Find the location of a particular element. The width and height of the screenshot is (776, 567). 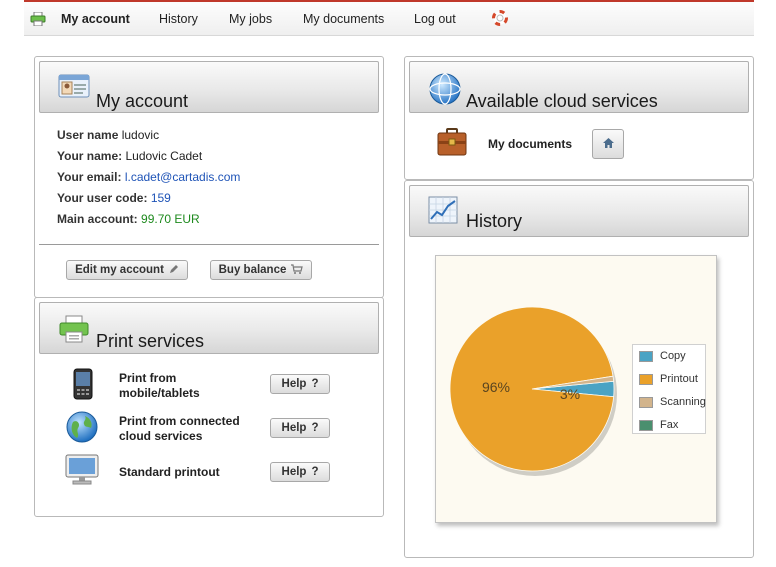

home-icon is located at coordinates (608, 144).